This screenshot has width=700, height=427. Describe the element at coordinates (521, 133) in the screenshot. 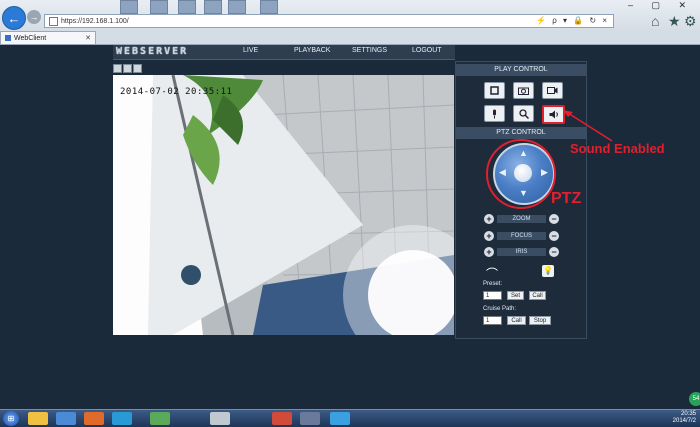

I see `ptz-control-heading: PTZ CONTROL` at that location.